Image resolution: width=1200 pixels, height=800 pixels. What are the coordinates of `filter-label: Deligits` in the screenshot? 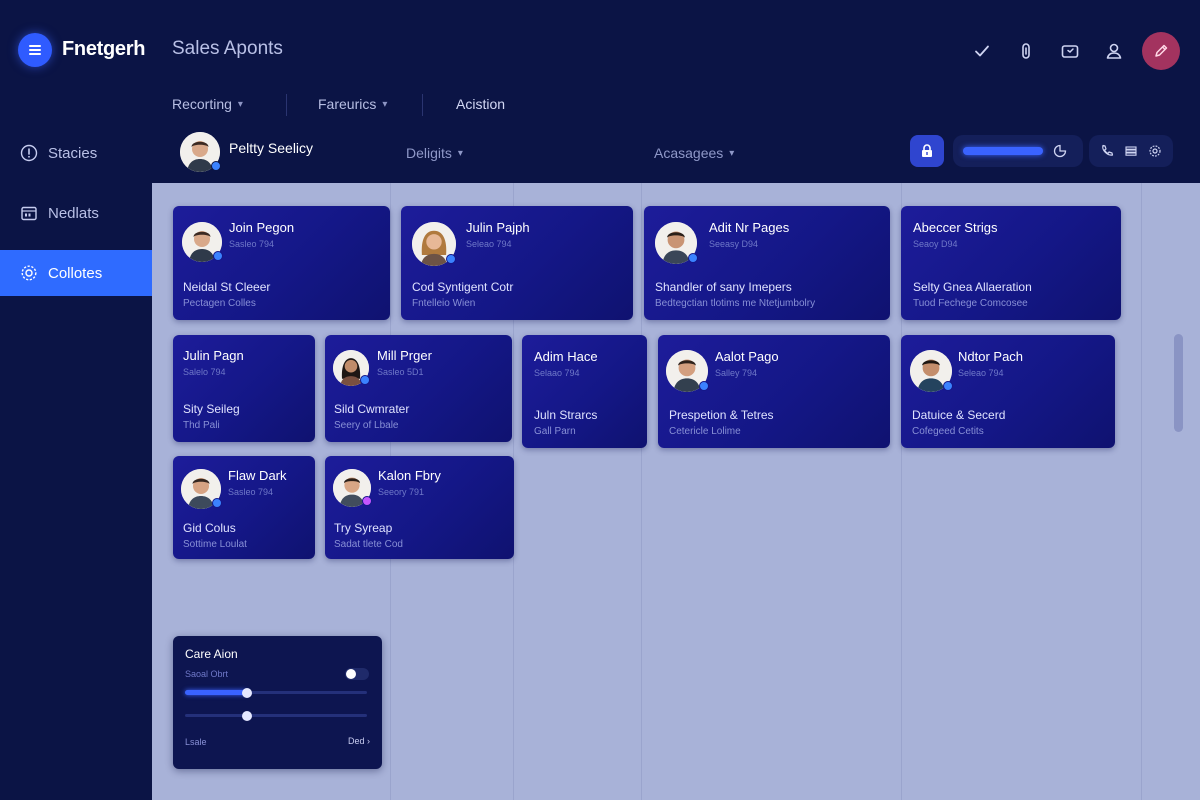 It's located at (429, 153).